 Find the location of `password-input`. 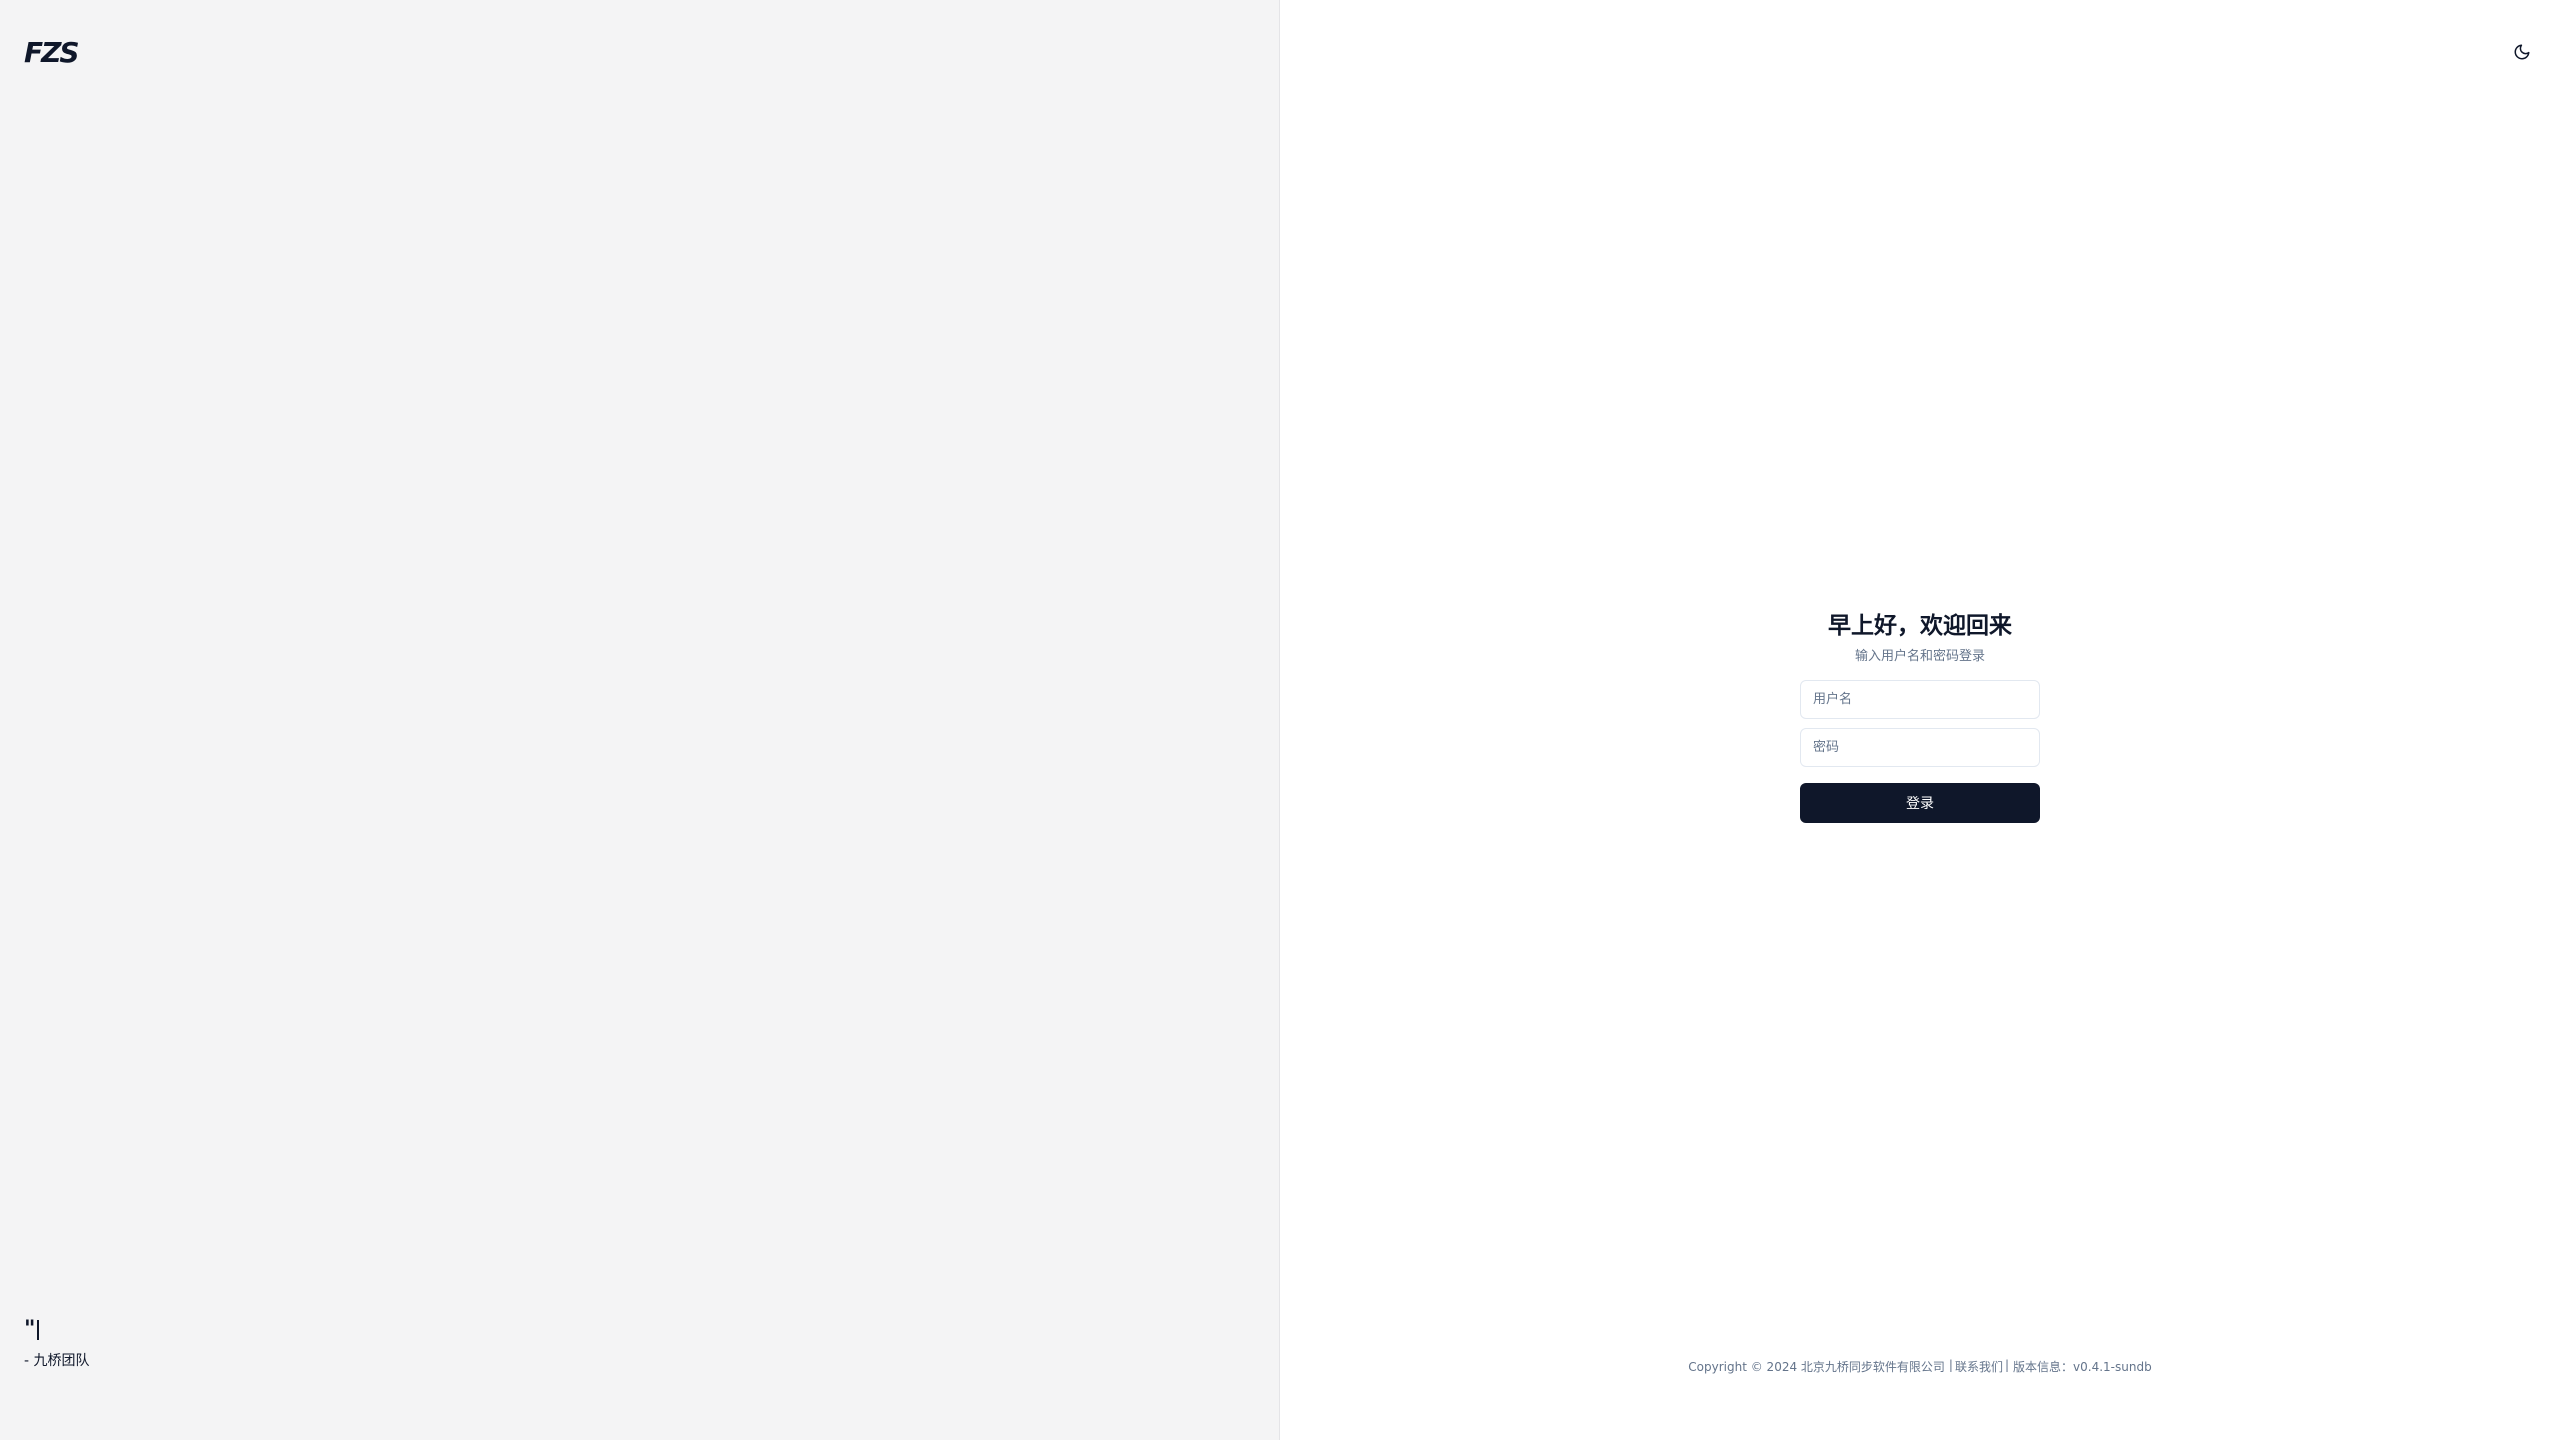

password-input is located at coordinates (1920, 747).